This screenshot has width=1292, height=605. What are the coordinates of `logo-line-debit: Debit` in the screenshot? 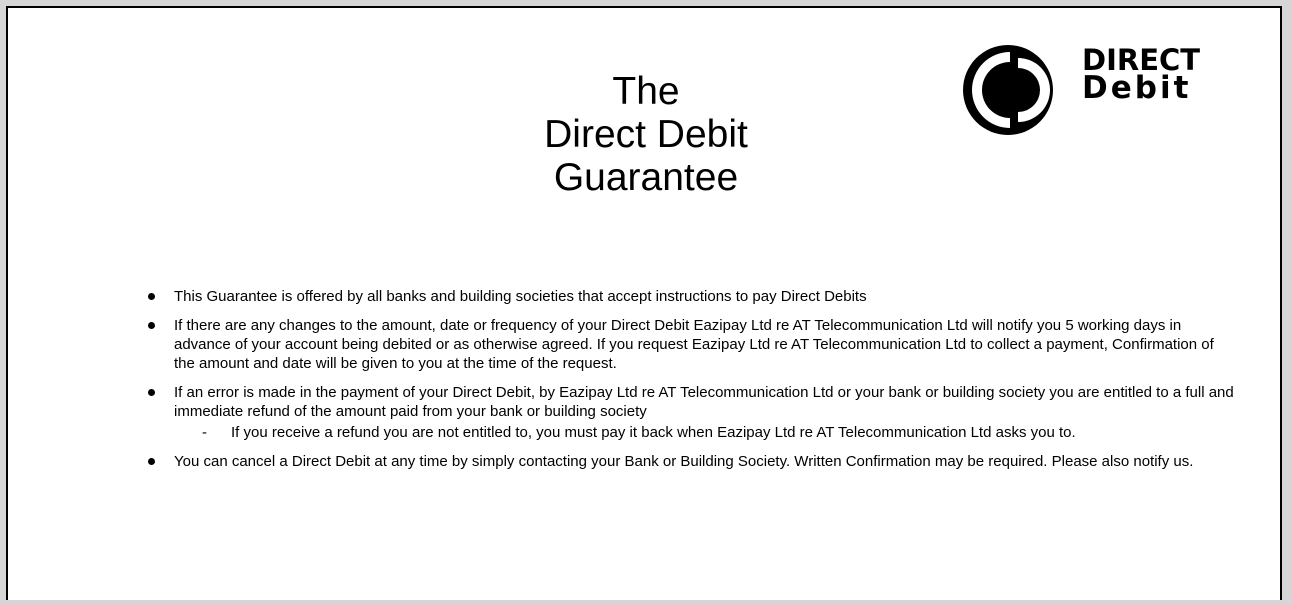 It's located at (1137, 88).